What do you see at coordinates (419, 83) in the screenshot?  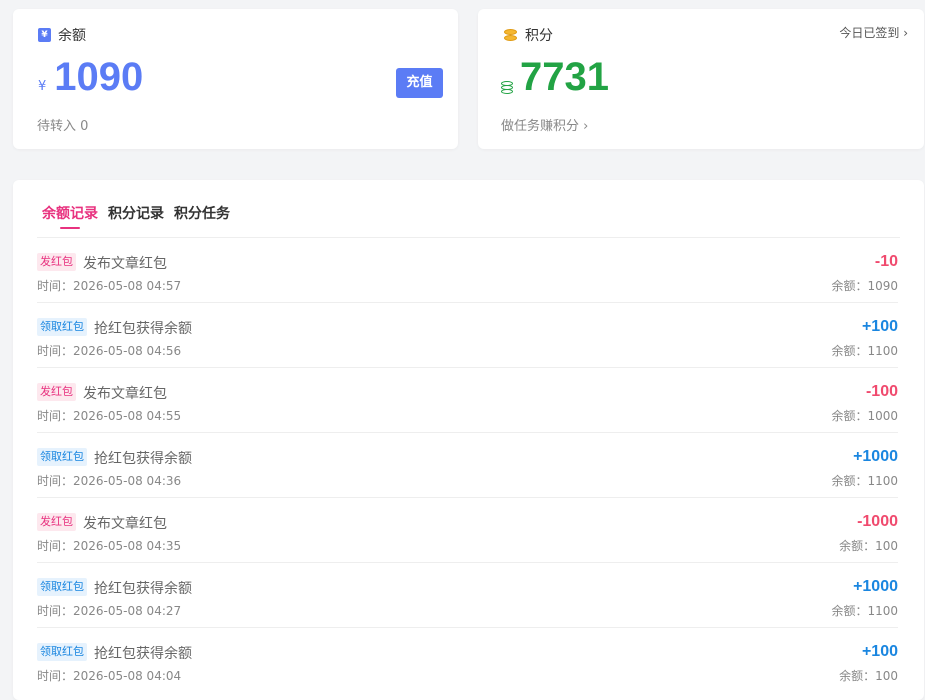 I see `recharge-button: 充值` at bounding box center [419, 83].